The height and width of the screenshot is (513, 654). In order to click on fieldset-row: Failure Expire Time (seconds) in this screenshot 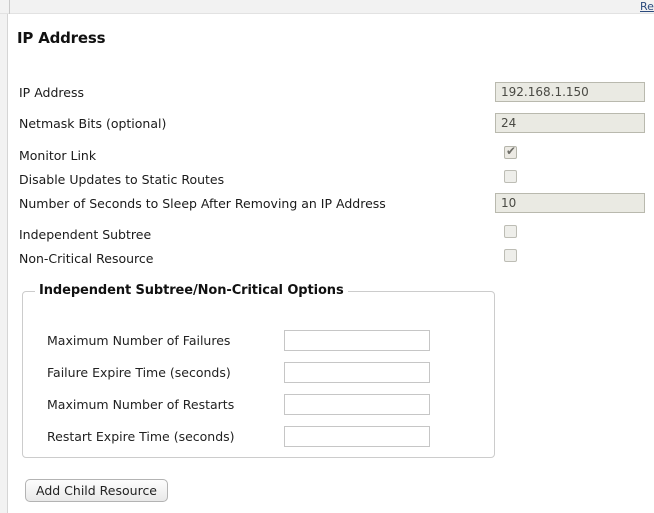, I will do `click(259, 374)`.